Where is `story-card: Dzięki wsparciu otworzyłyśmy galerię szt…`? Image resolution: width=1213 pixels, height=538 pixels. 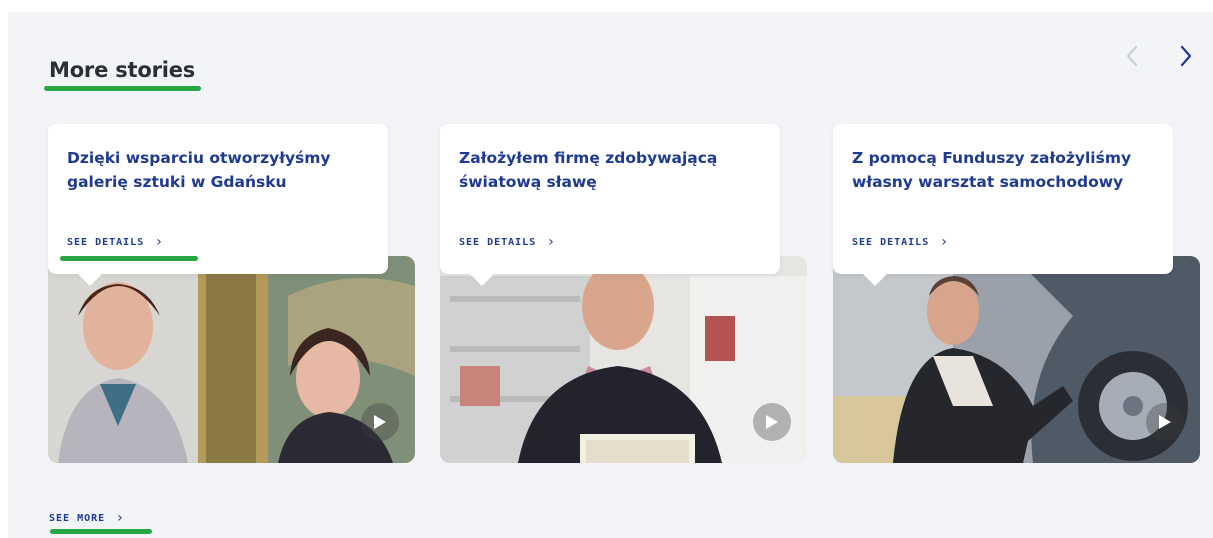 story-card: Dzięki wsparciu otworzyłyśmy galerię szt… is located at coordinates (218, 205).